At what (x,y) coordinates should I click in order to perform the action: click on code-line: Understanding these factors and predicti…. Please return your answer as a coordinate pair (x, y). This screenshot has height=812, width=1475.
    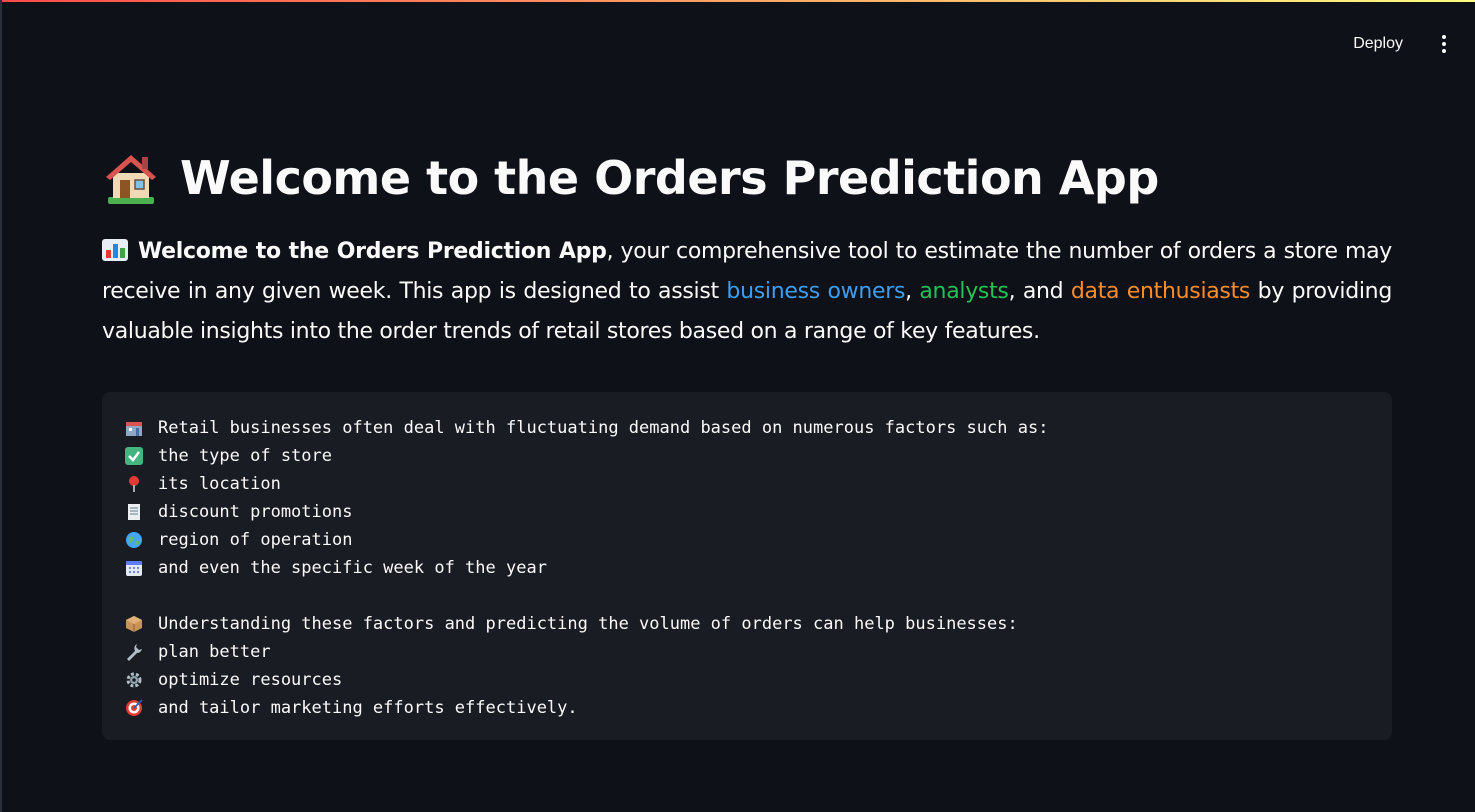
    Looking at the image, I should click on (747, 624).